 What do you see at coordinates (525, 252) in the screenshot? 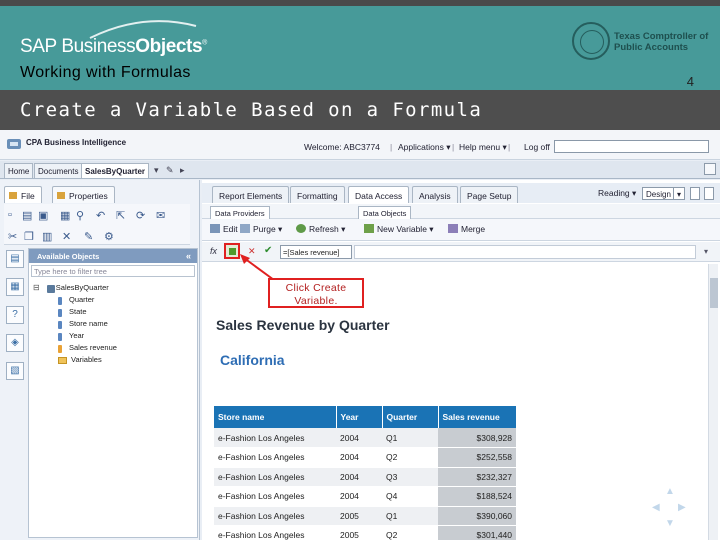
I see `formula-input-extension` at bounding box center [525, 252].